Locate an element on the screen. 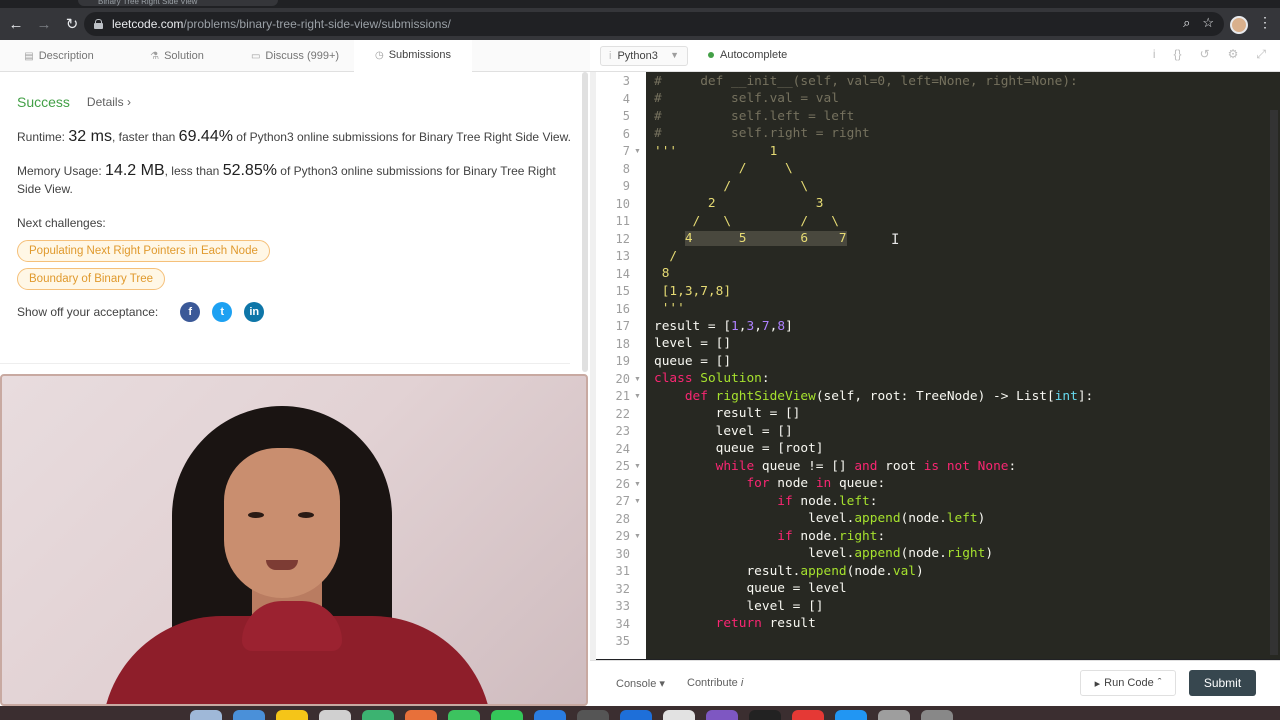 This screenshot has height=720, width=1280. code-line: queue = level is located at coordinates (750, 589).